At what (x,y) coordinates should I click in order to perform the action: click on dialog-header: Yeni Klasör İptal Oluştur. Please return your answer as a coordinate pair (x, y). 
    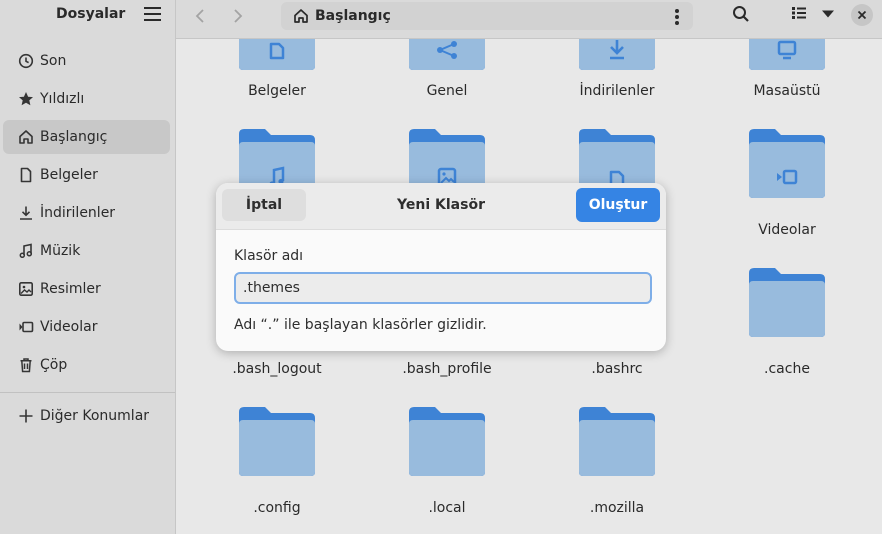
    Looking at the image, I should click on (441, 206).